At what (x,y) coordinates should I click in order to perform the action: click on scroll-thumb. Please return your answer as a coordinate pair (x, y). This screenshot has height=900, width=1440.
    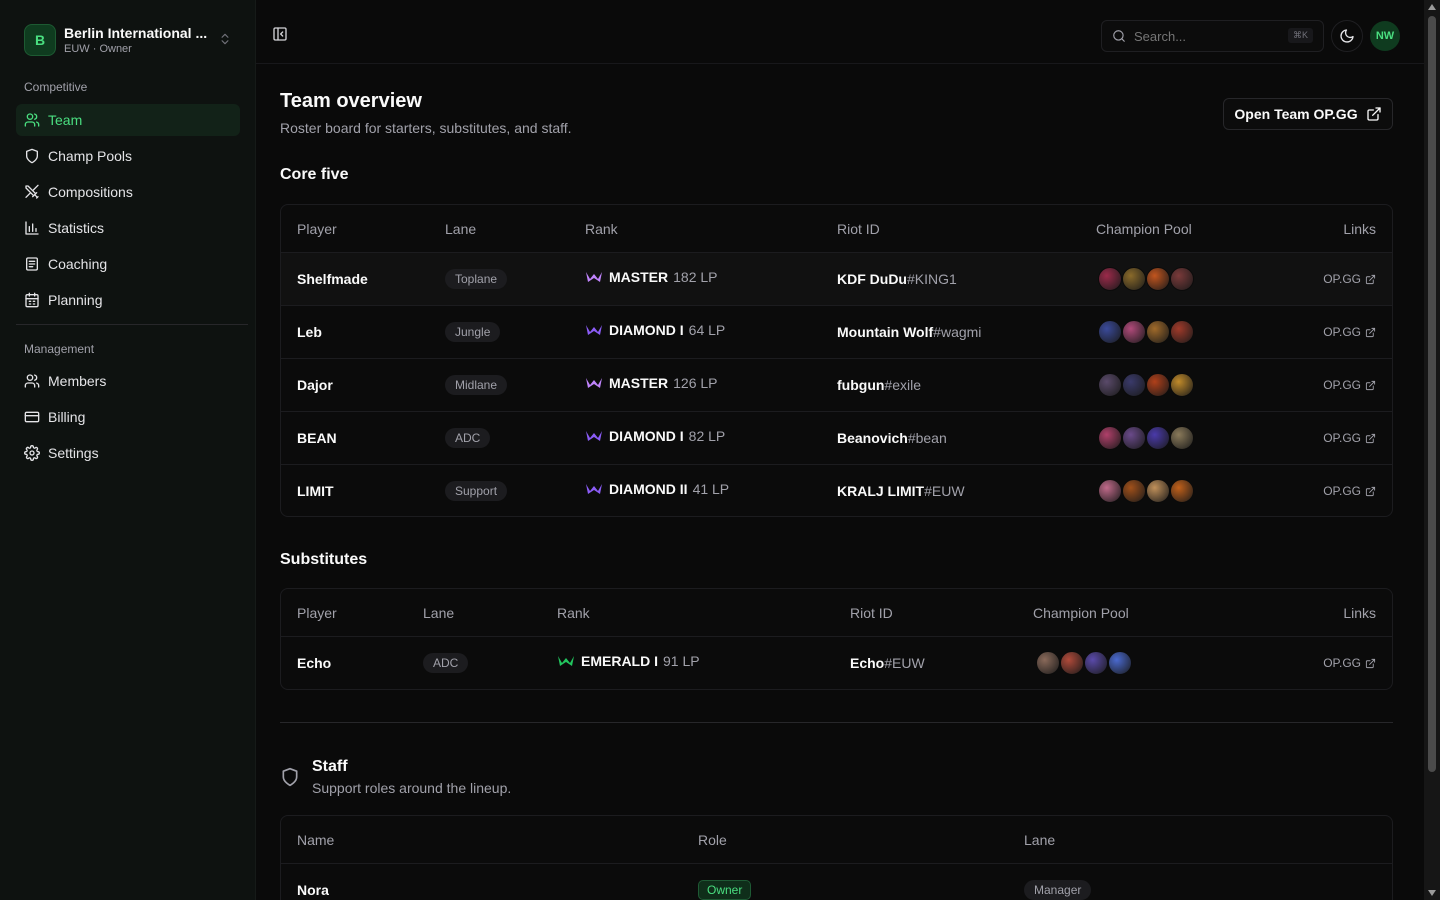
    Looking at the image, I should click on (1432, 394).